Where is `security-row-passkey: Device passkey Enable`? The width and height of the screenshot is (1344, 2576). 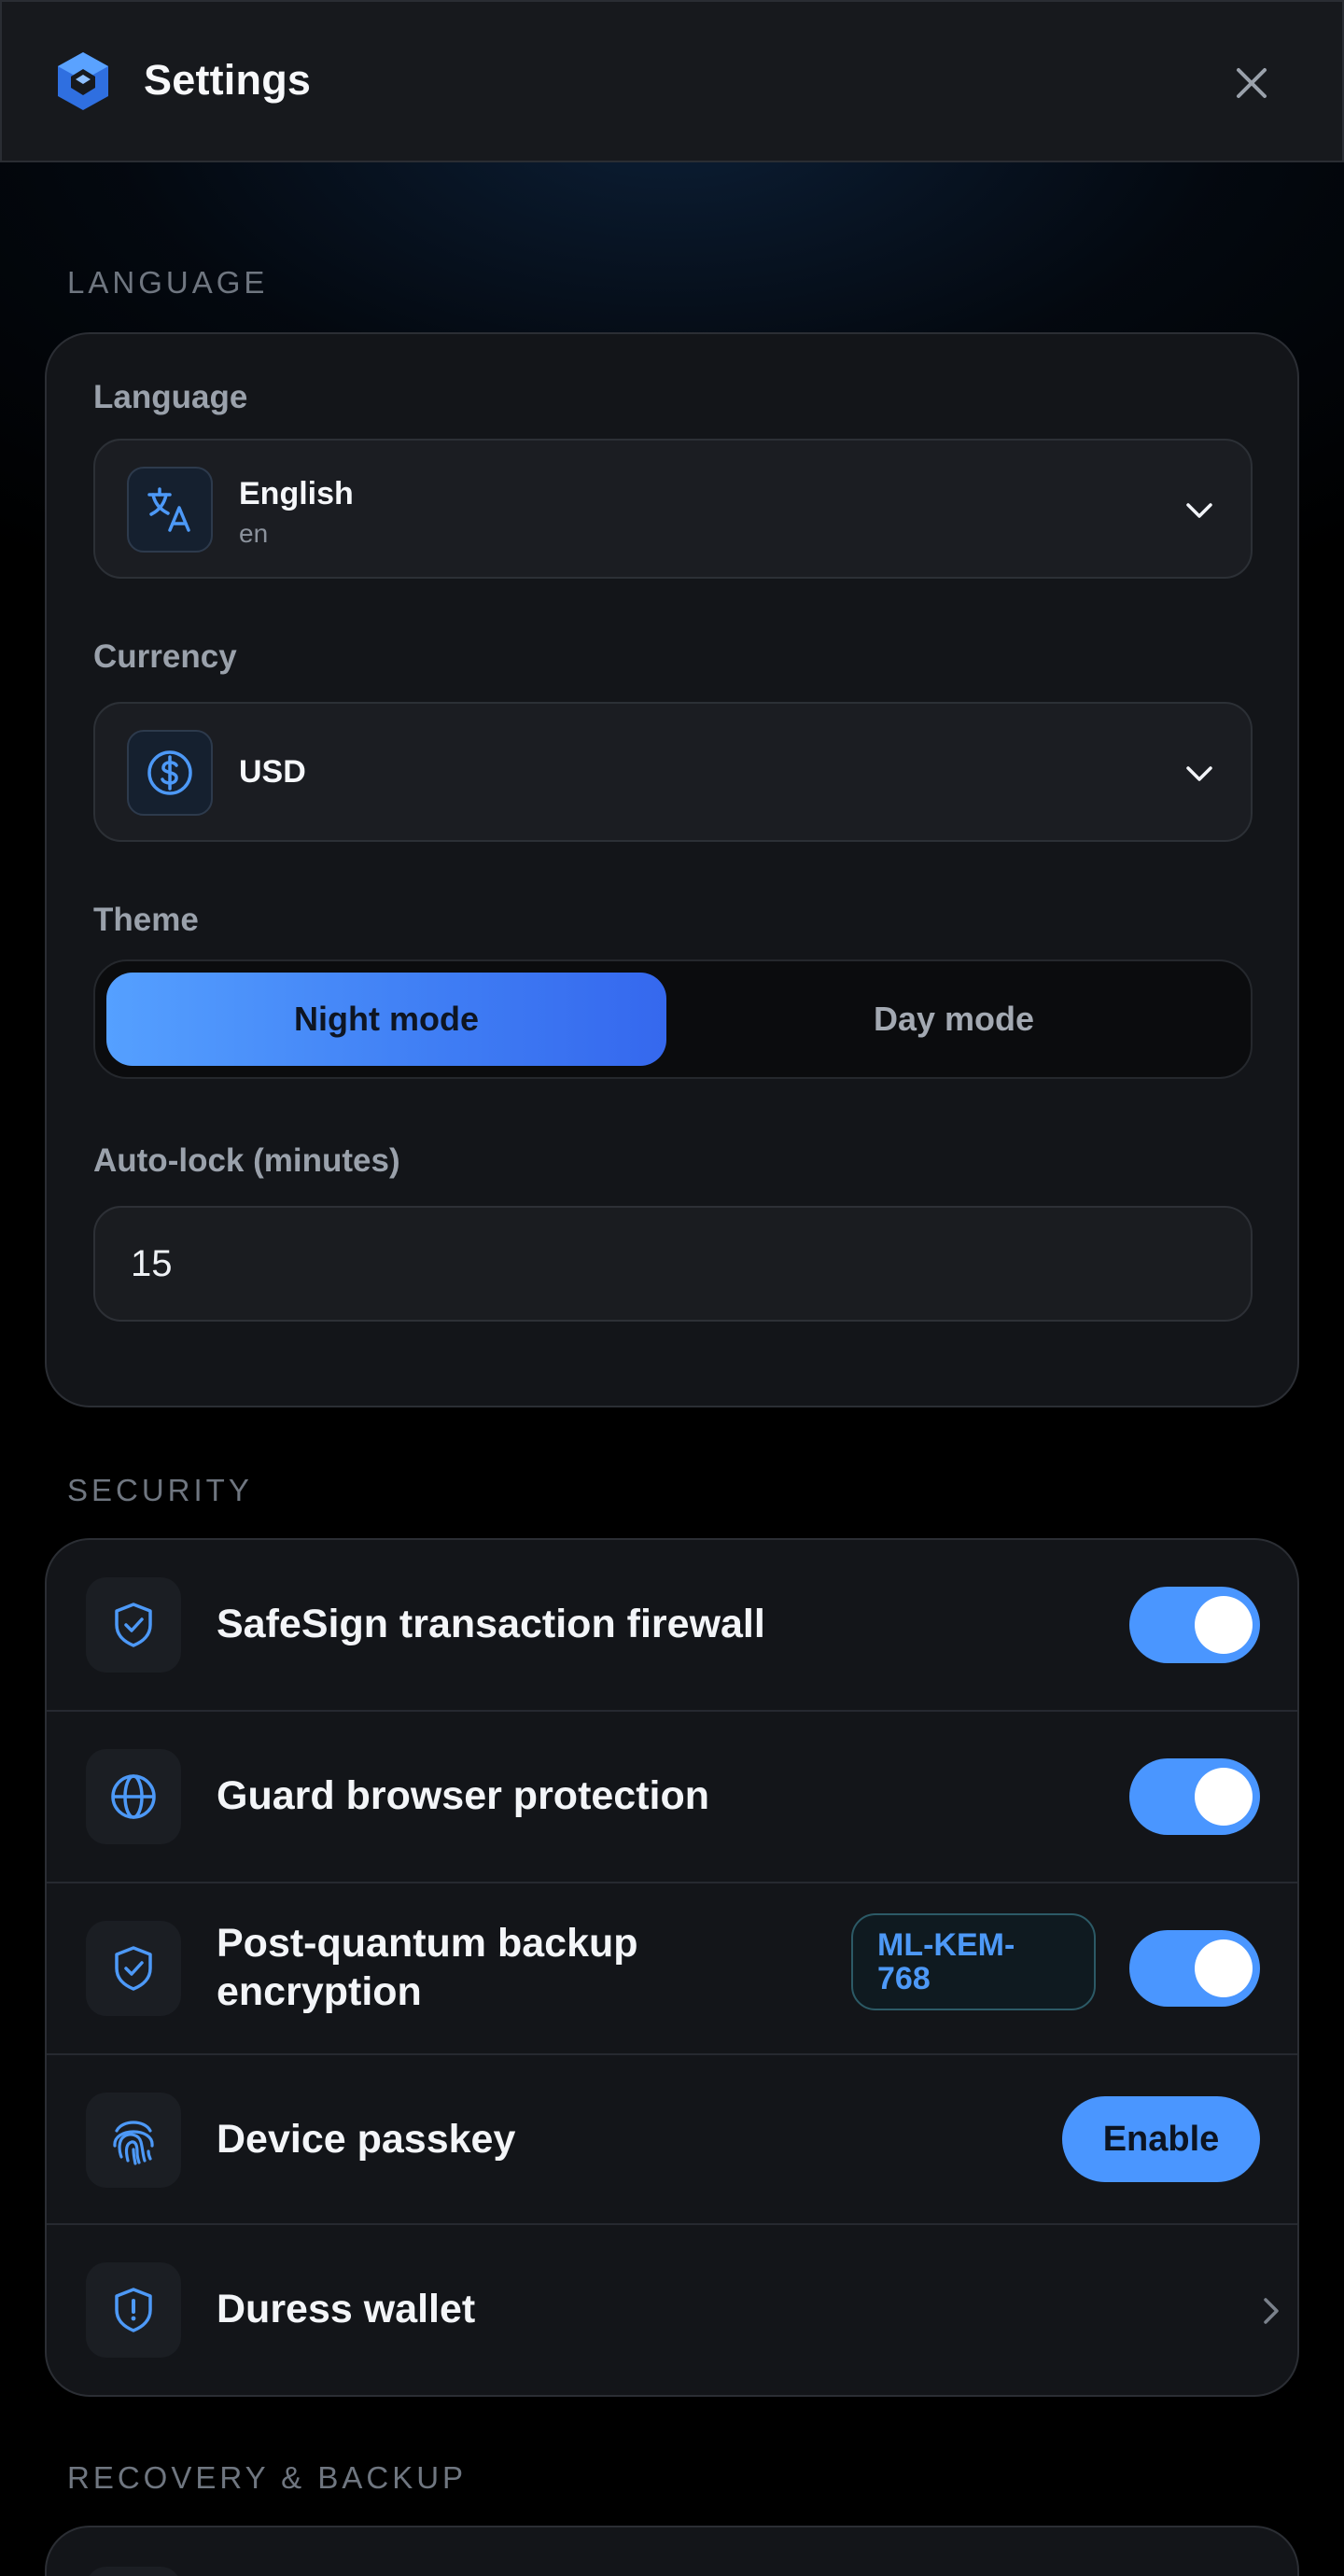 security-row-passkey: Device passkey Enable is located at coordinates (672, 2138).